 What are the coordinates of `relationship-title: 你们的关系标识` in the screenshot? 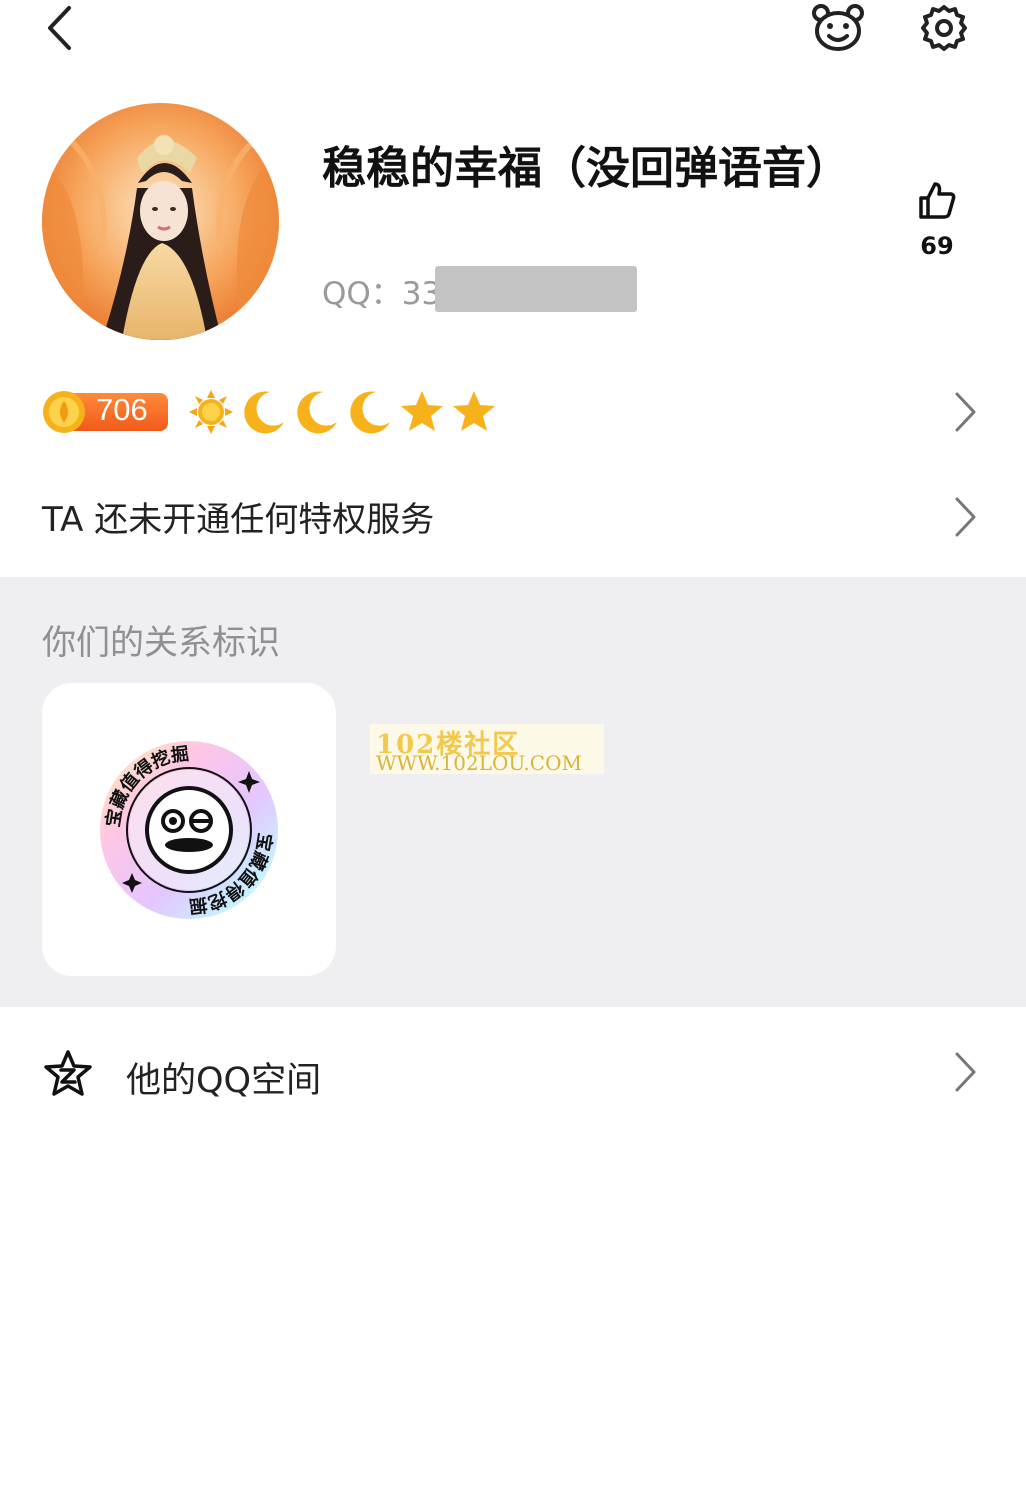 It's located at (161, 643).